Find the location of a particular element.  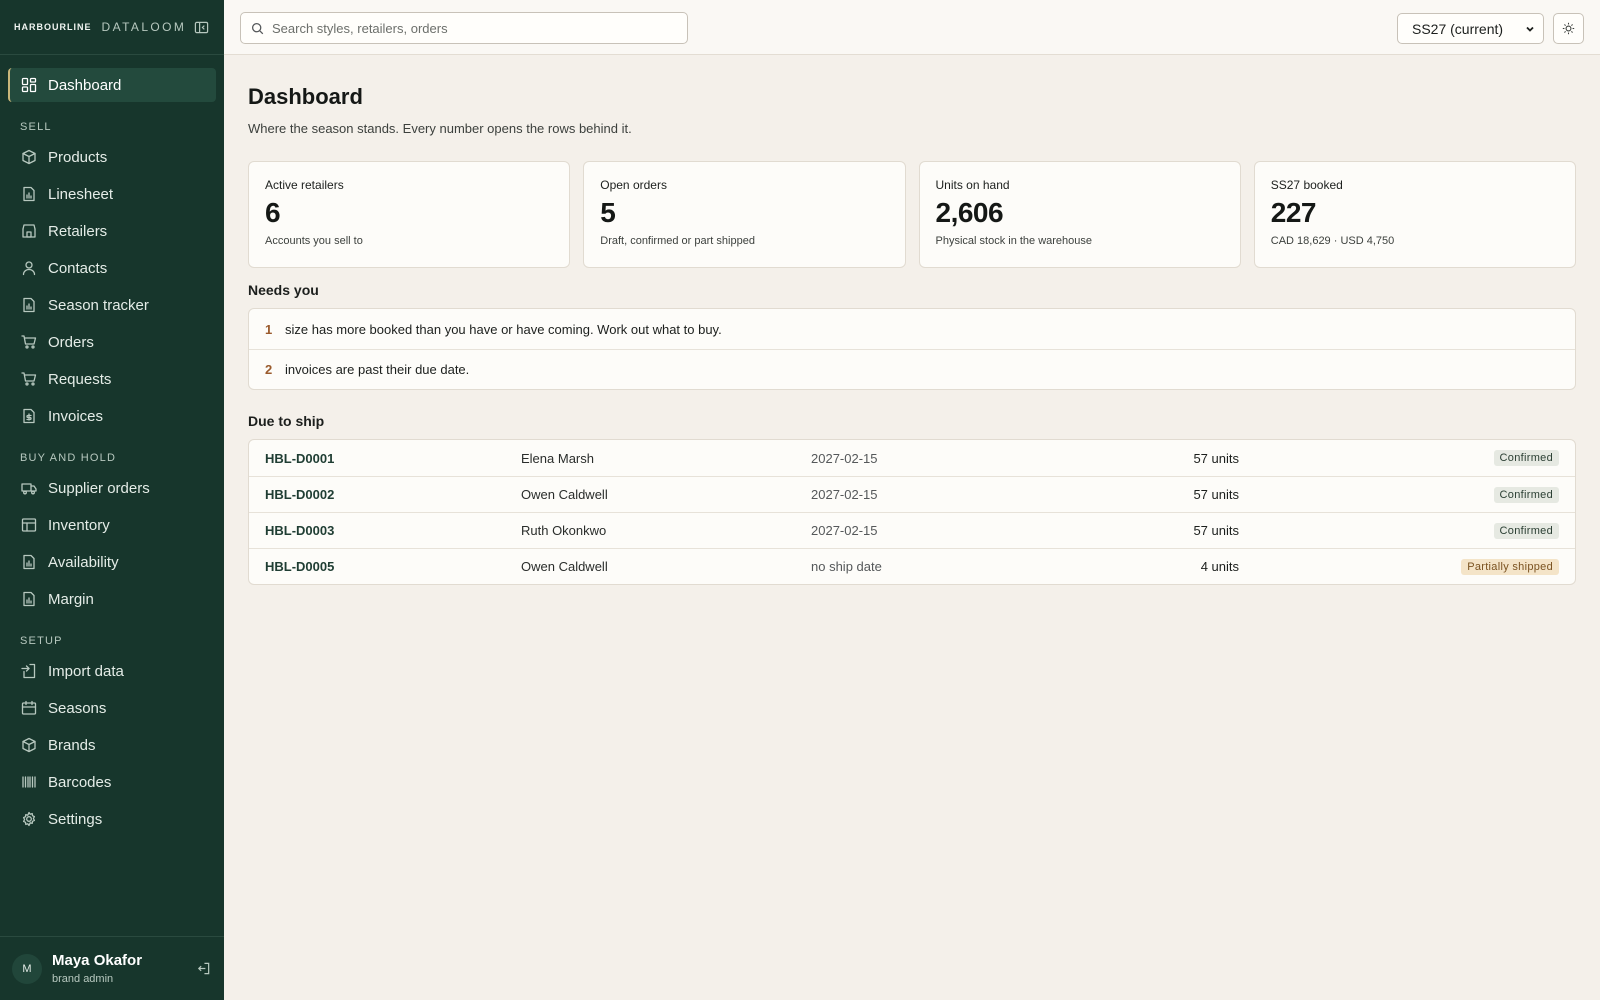

stat-value: 5 is located at coordinates (608, 212).